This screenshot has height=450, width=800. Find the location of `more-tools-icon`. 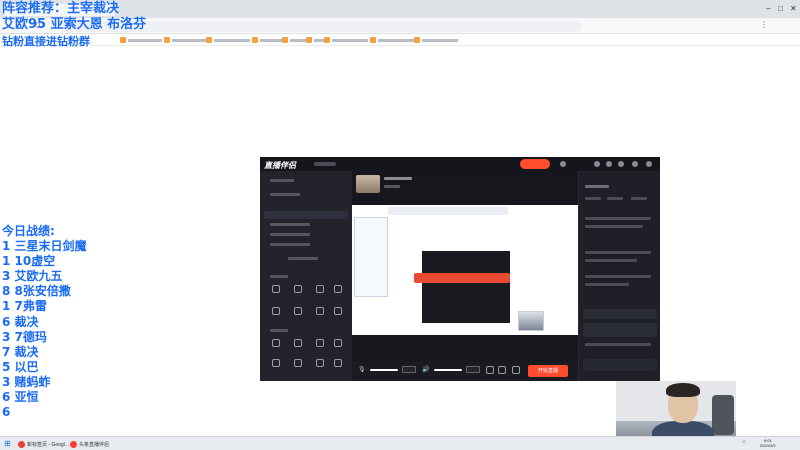

more-tools-icon is located at coordinates (338, 343).